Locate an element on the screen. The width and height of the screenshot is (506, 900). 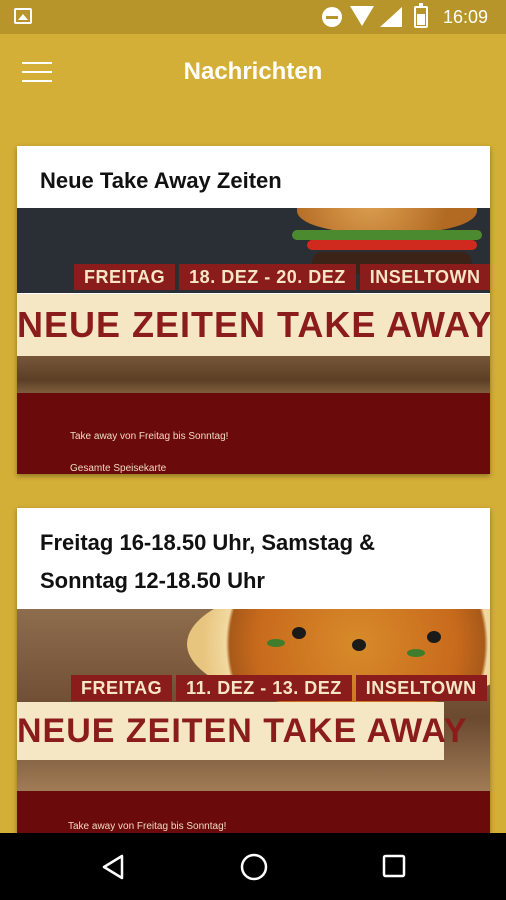
back-icon is located at coordinates (114, 867).